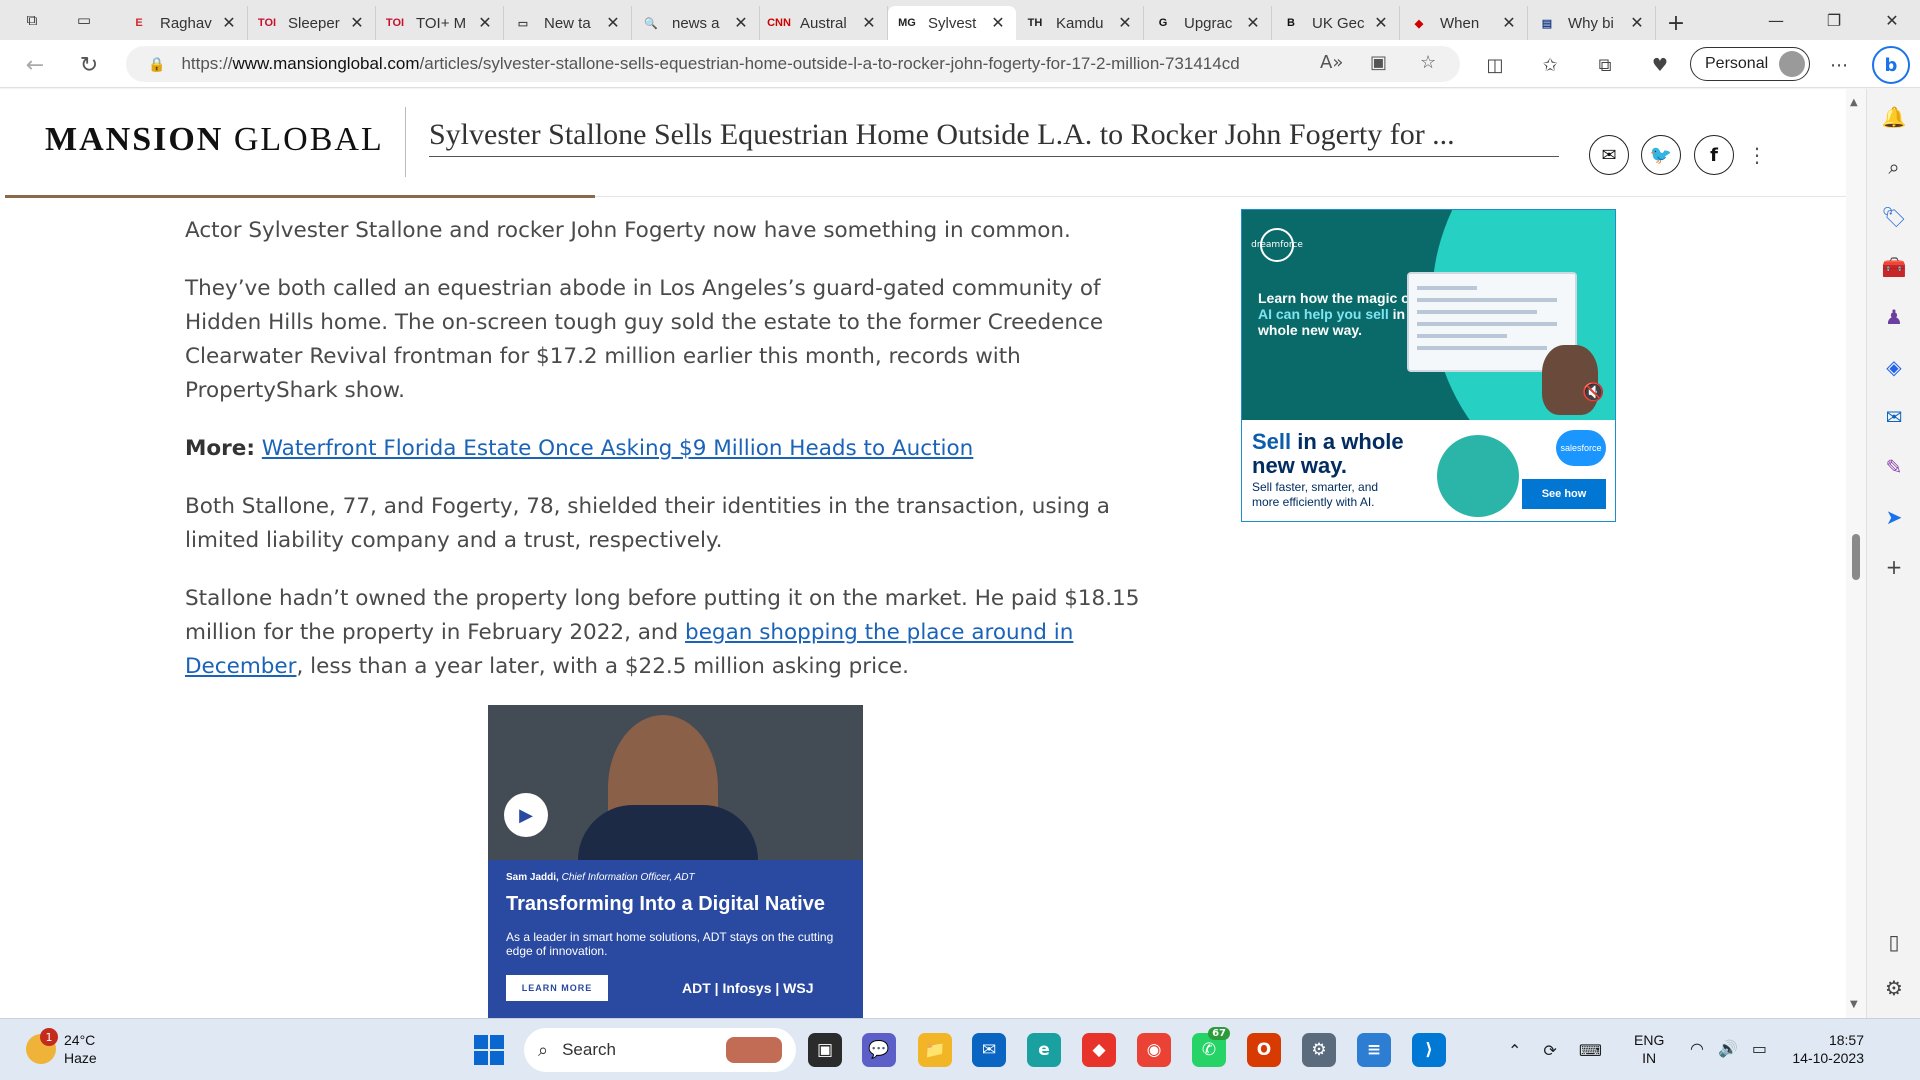  What do you see at coordinates (1319, 1050) in the screenshot?
I see `settings-icon: ⚙` at bounding box center [1319, 1050].